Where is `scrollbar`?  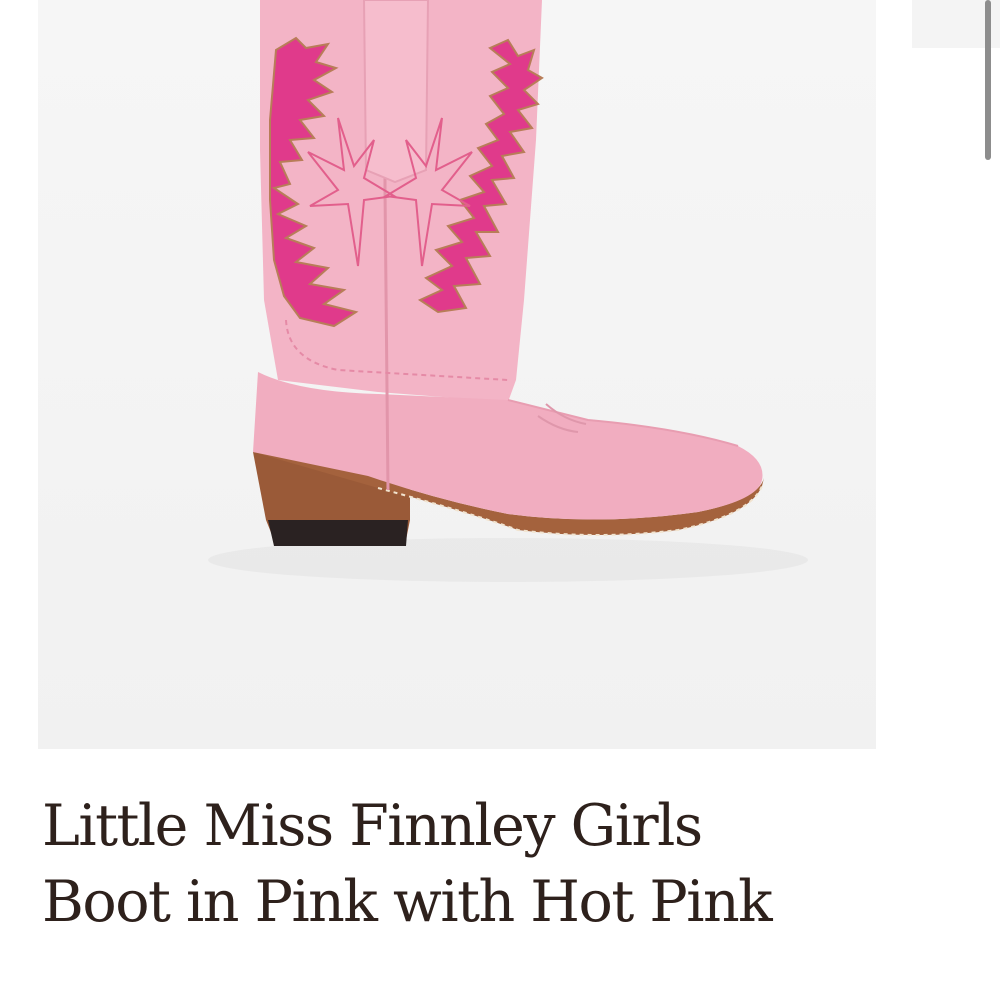
scrollbar is located at coordinates (988, 80).